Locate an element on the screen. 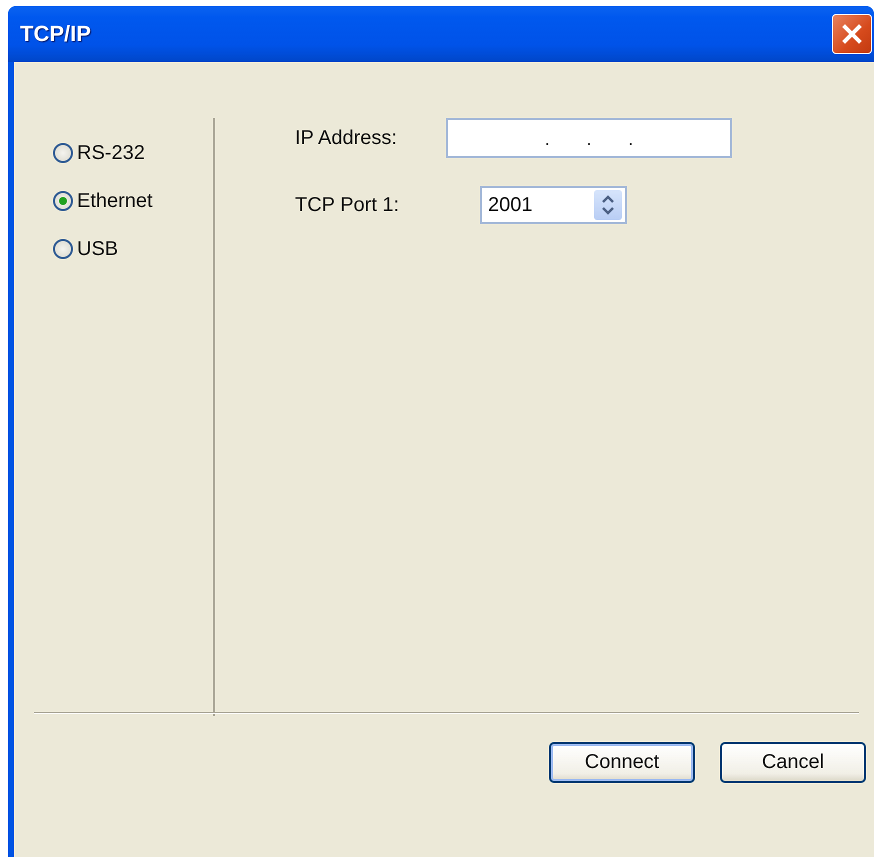 The height and width of the screenshot is (857, 874). close-button is located at coordinates (852, 34).